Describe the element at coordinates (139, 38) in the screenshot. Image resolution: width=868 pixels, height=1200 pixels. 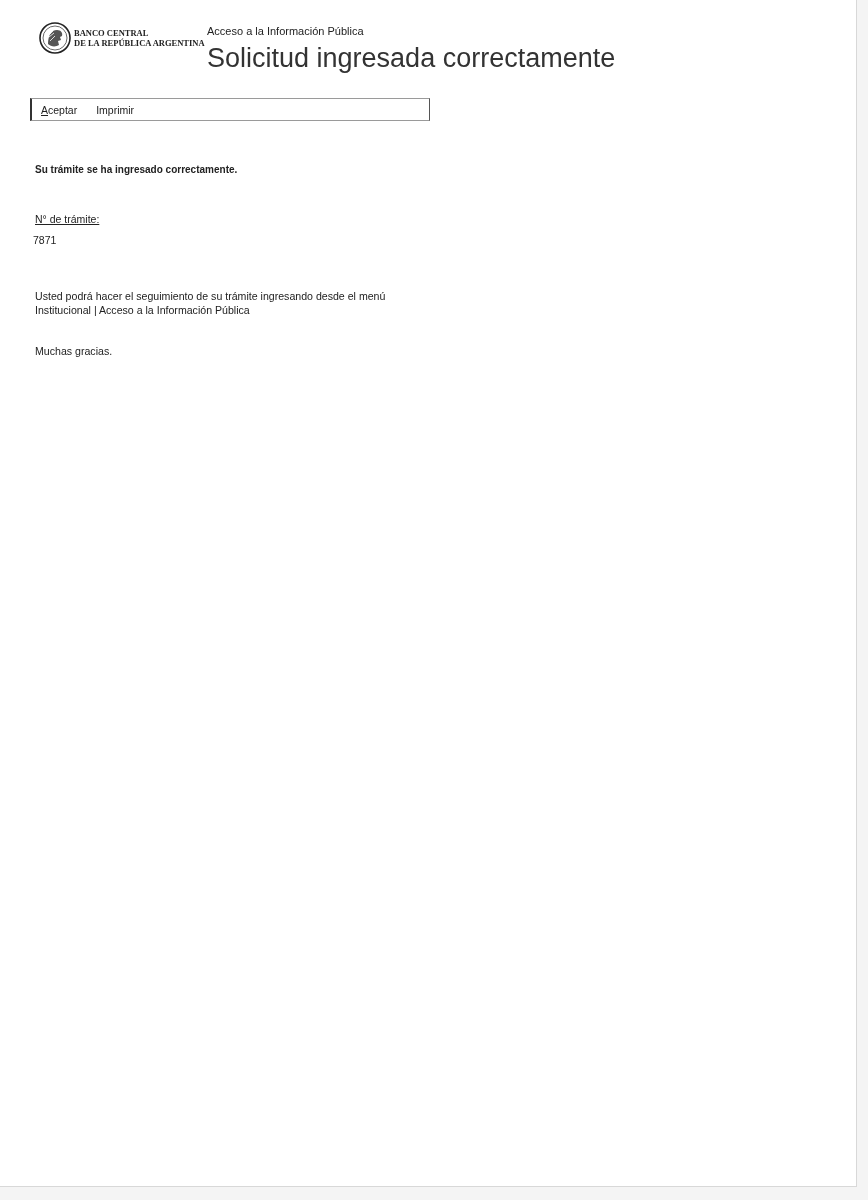
I see `bank-name: BANCO CENTRAL DE LA REPÚBLICA ARGENTINA` at that location.